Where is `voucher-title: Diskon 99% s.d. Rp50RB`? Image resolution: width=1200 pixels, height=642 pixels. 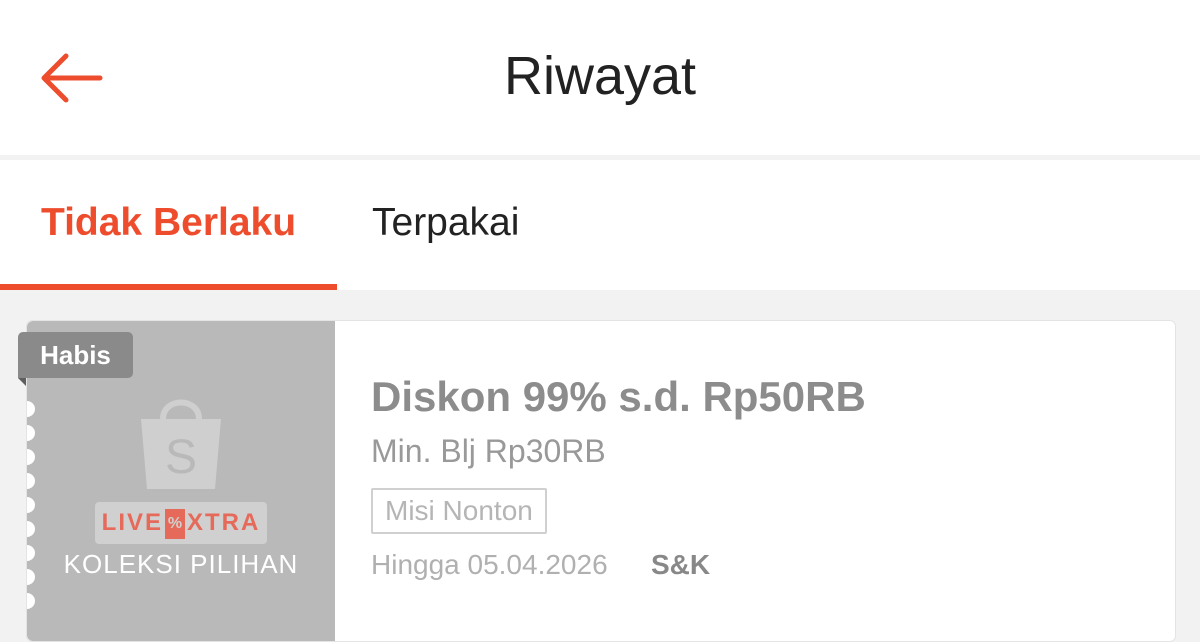 voucher-title: Diskon 99% s.d. Rp50RB is located at coordinates (618, 396).